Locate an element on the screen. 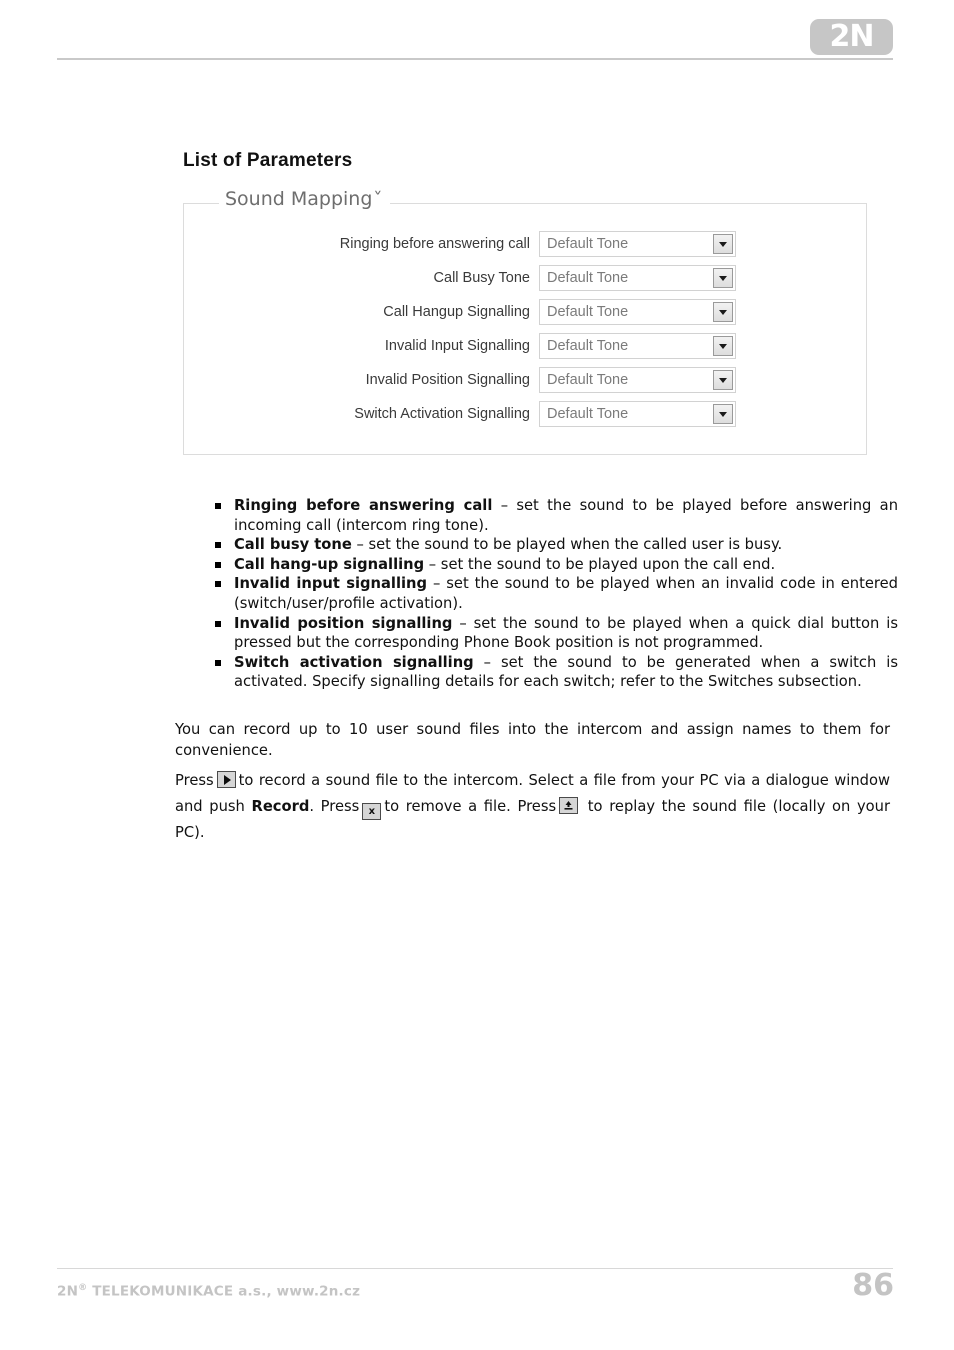  form-row: Call Hangup Signalling Default Tone is located at coordinates (526, 312).